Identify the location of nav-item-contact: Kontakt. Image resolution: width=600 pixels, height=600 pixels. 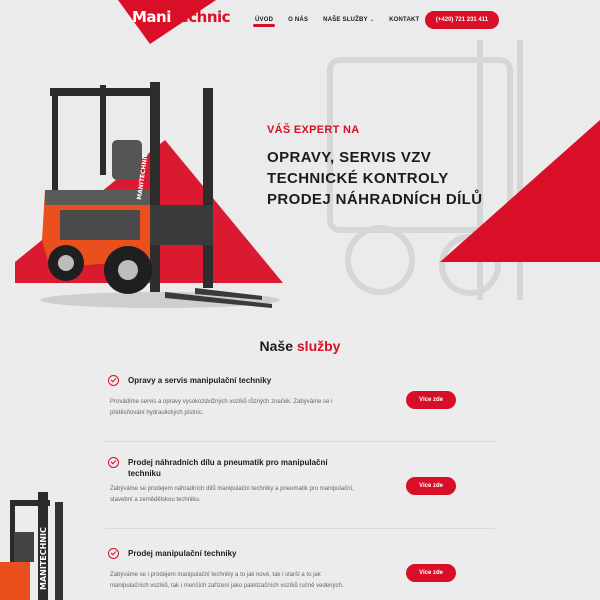
(404, 21).